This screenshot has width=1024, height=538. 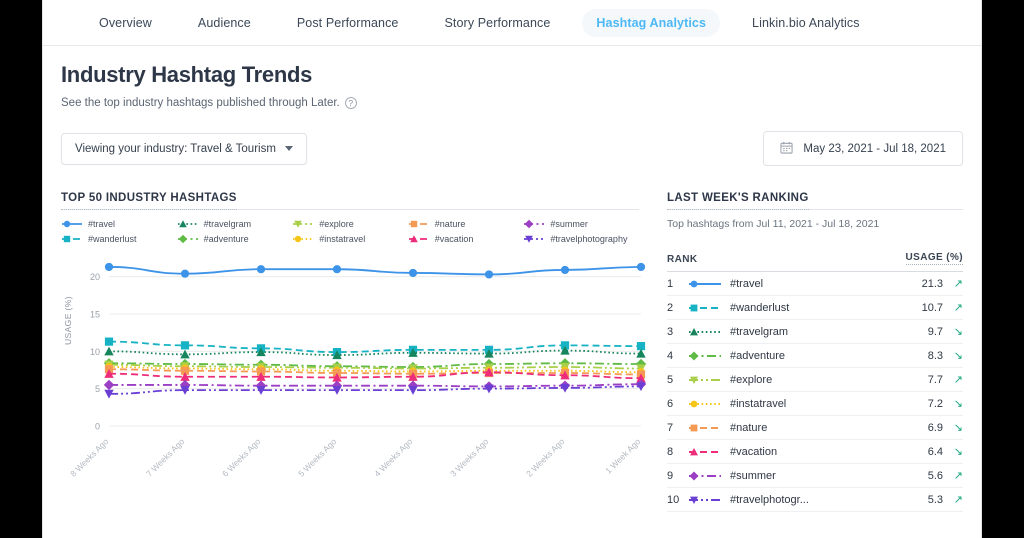 I want to click on ranking-usage-value: 7.2, so click(x=935, y=403).